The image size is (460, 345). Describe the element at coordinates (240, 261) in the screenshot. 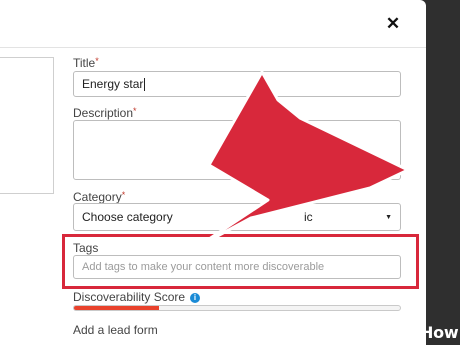

I see `tags-highlight-box` at that location.